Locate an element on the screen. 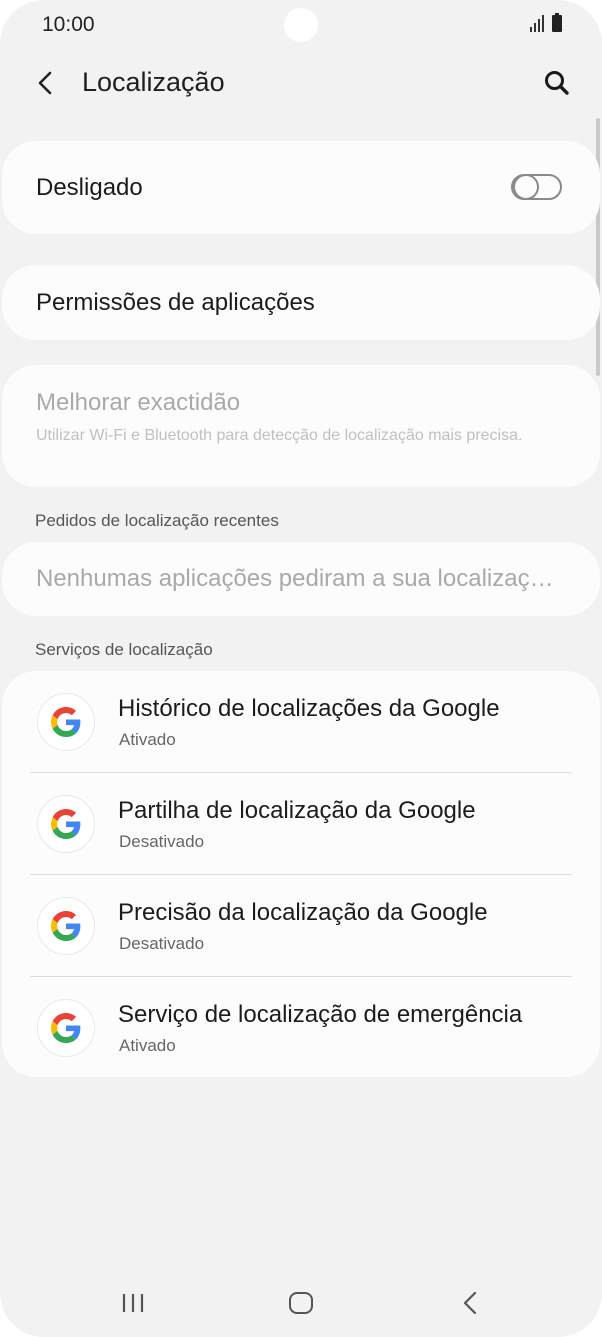 The width and height of the screenshot is (602, 1337). location-toggle-switch is located at coordinates (536, 187).